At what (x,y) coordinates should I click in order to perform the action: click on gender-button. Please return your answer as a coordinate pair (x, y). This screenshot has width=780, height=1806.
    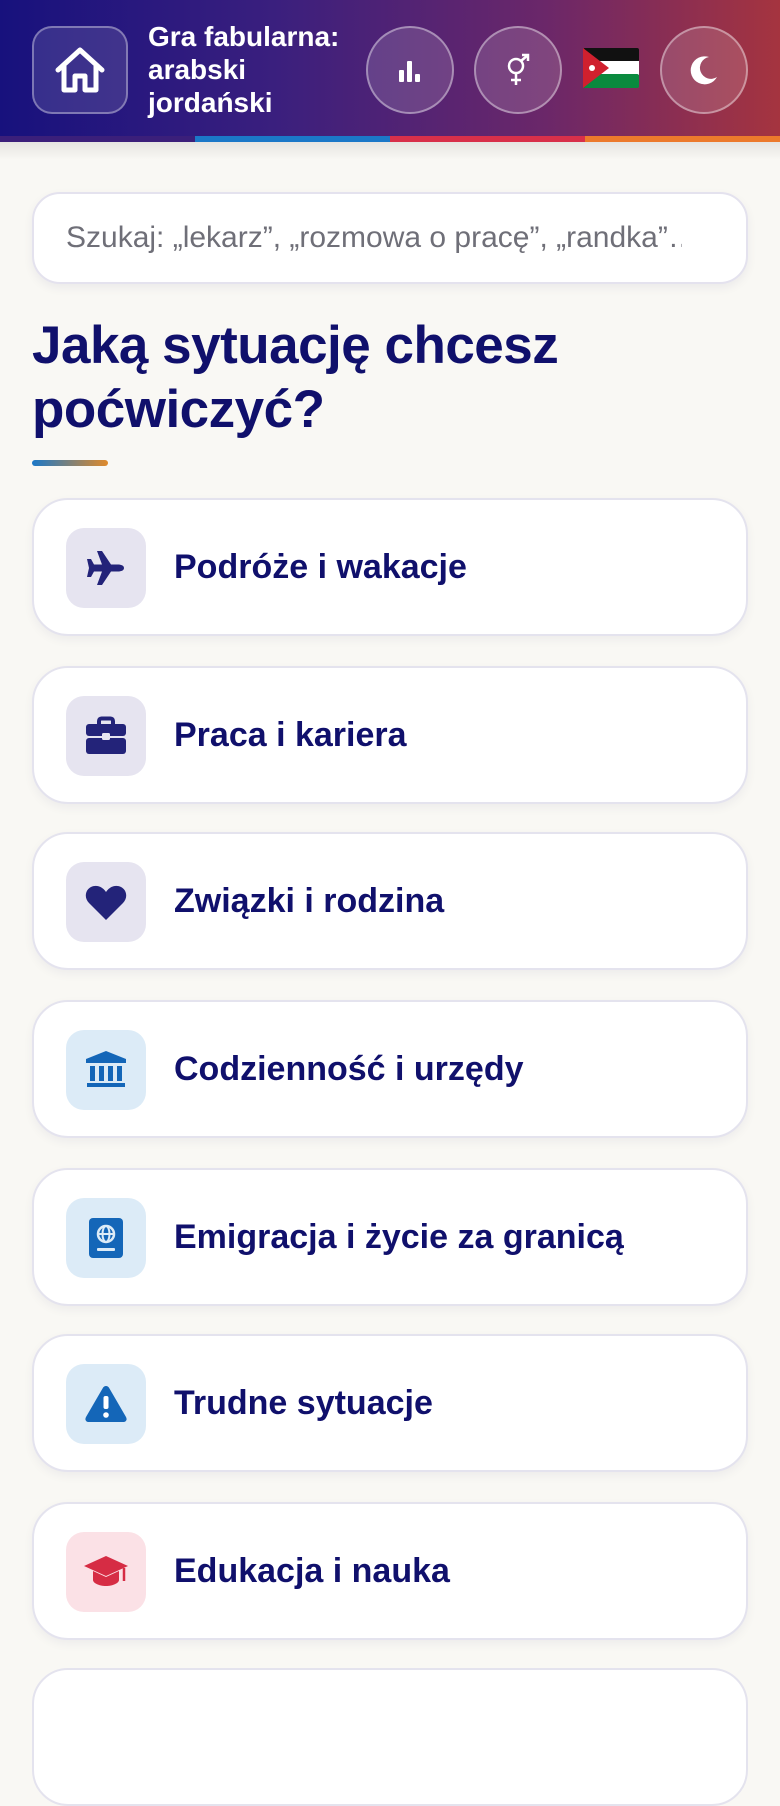
    Looking at the image, I should click on (518, 70).